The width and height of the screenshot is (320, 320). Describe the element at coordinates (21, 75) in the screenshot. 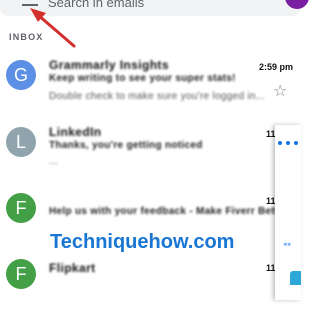

I see `avatar: G` at that location.